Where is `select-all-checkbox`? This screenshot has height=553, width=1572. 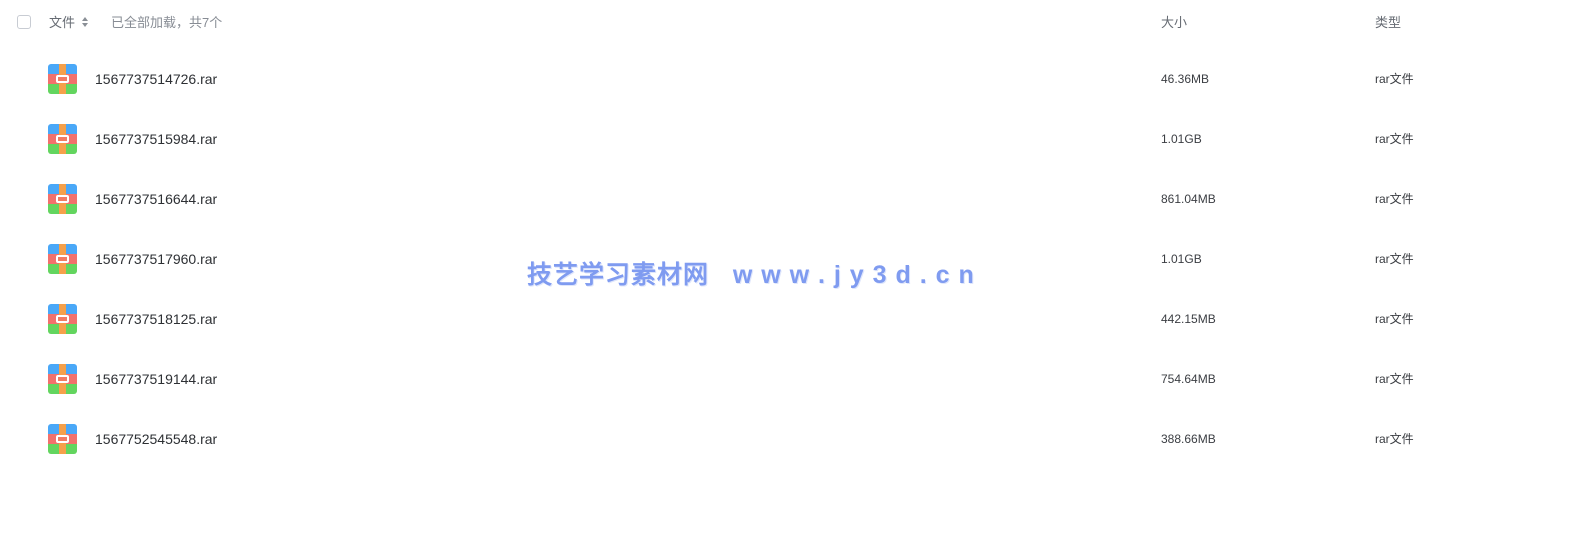
select-all-checkbox is located at coordinates (24, 22).